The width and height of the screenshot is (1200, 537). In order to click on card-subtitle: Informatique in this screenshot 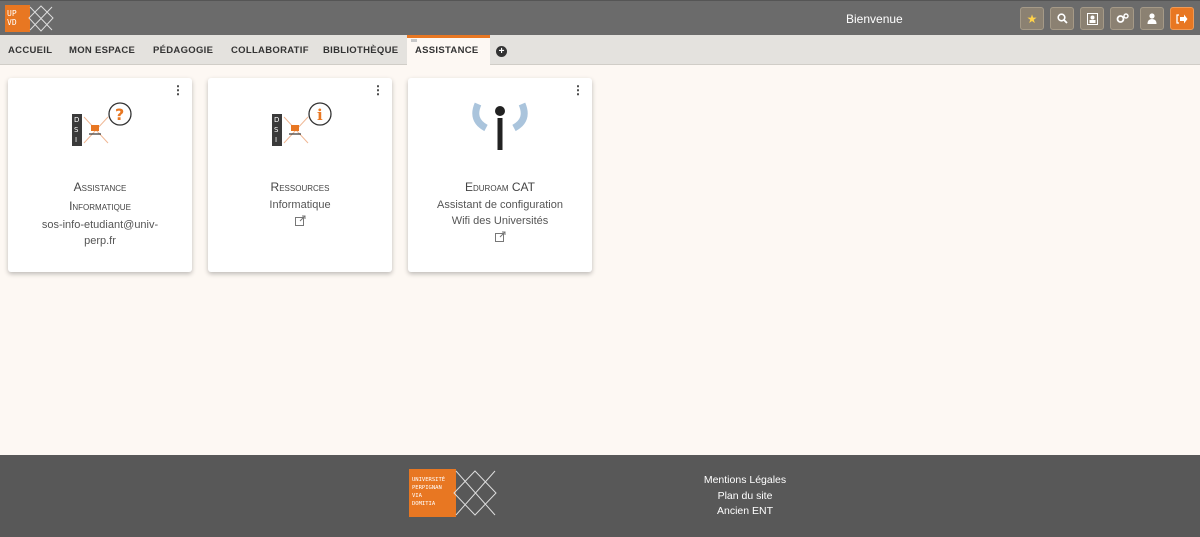, I will do `click(300, 205)`.